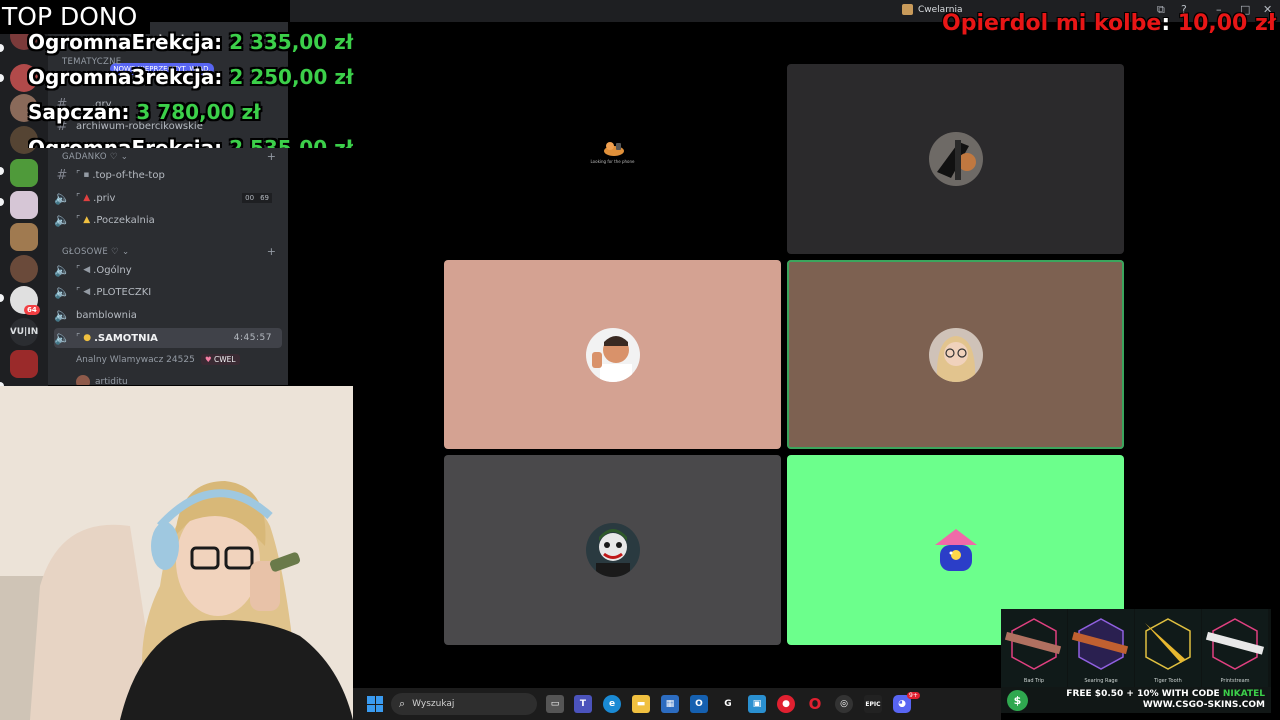 The image size is (1280, 720). What do you see at coordinates (291, 77) in the screenshot?
I see `donation-amount: 2 250,00 zł` at bounding box center [291, 77].